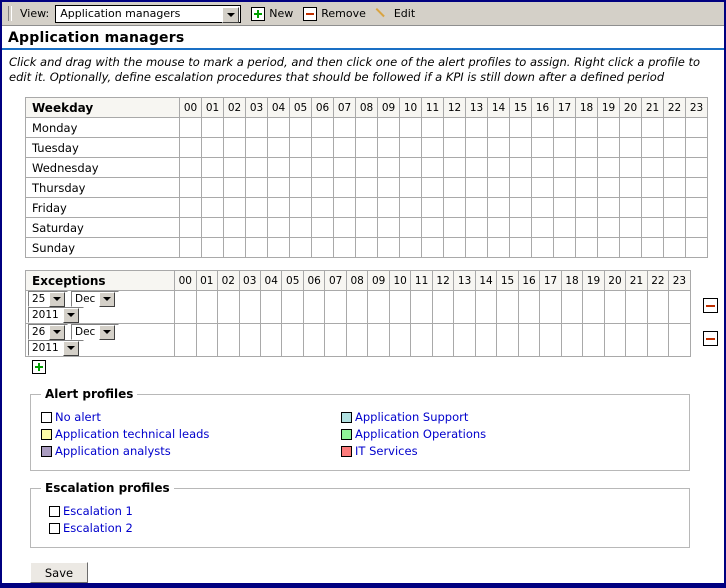  What do you see at coordinates (132, 434) in the screenshot?
I see `alert-profile-label: Application technical leads` at bounding box center [132, 434].